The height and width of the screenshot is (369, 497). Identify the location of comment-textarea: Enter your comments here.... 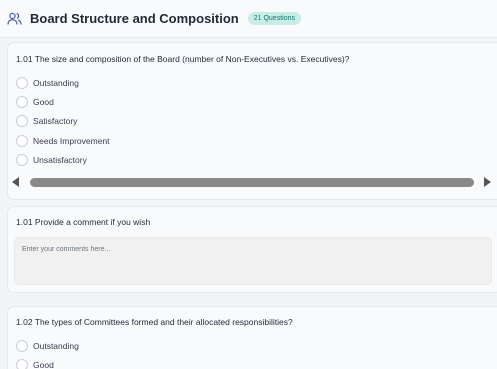
(253, 261).